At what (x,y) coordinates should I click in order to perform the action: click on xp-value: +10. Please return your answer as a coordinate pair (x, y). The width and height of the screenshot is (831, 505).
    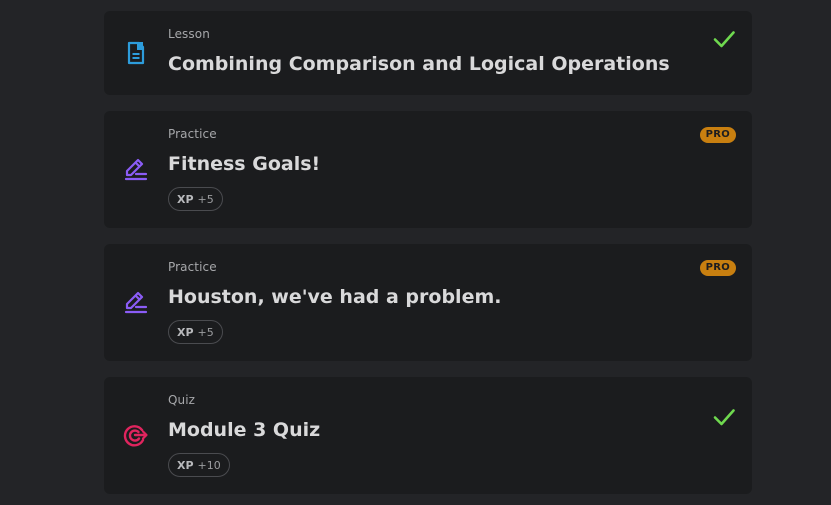
    Looking at the image, I should click on (209, 465).